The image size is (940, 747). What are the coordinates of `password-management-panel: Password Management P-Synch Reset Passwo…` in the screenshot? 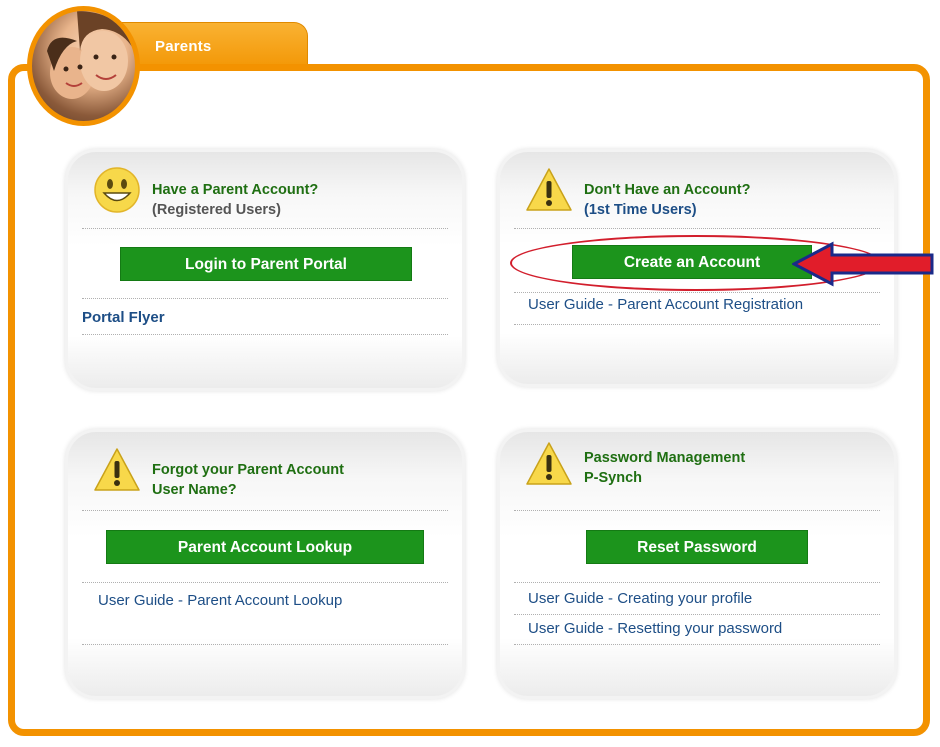 It's located at (697, 564).